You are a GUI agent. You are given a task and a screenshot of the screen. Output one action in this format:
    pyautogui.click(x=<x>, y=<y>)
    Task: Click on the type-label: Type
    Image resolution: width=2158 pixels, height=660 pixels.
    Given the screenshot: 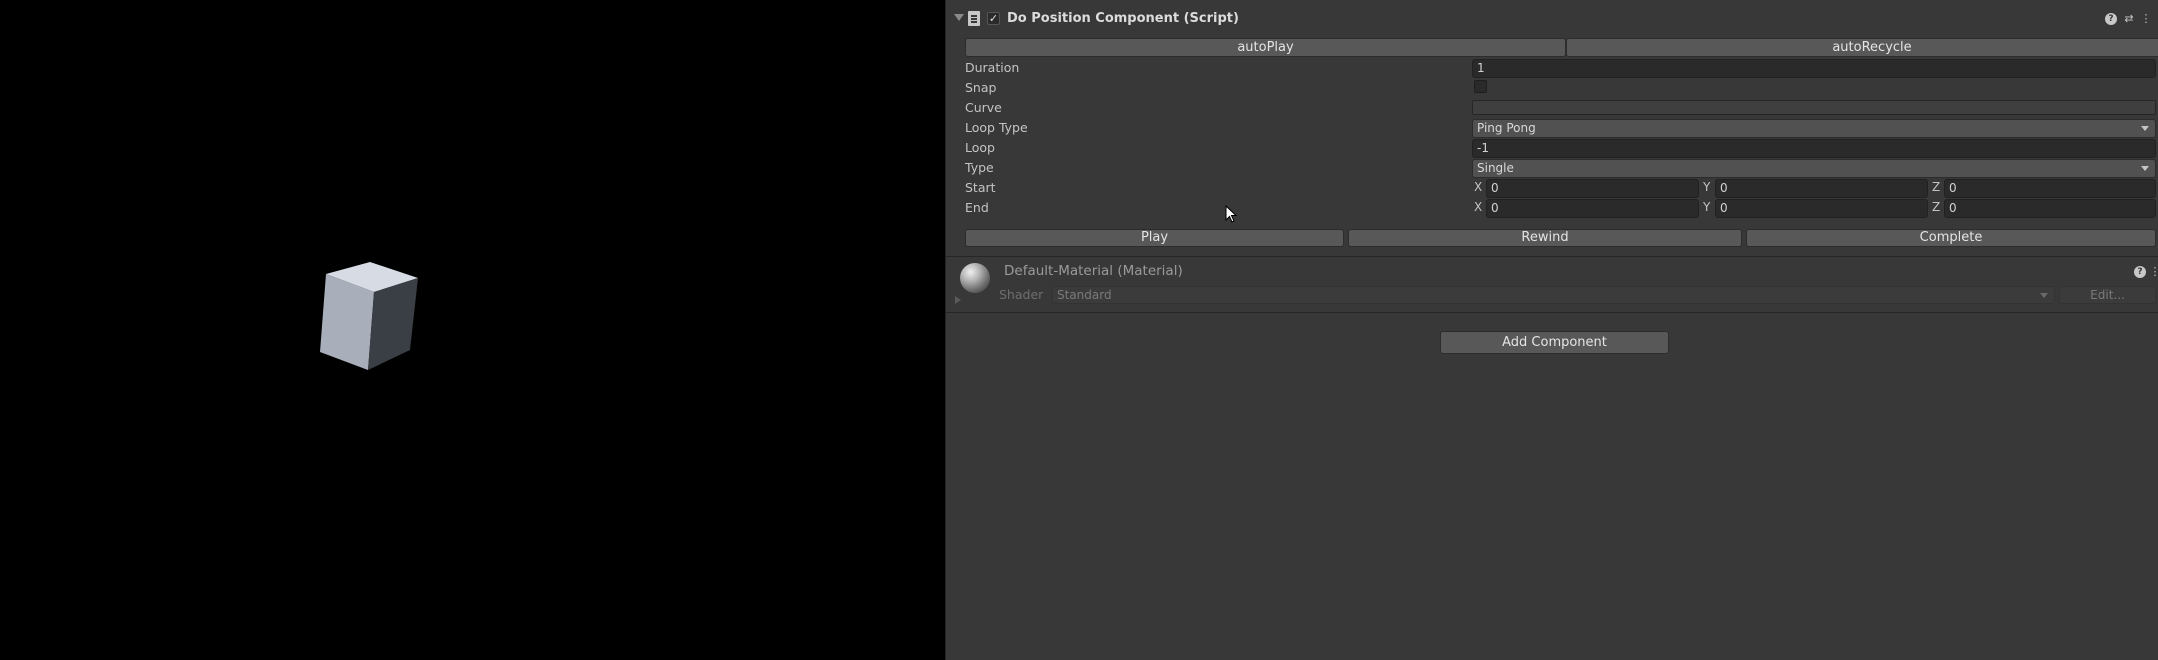 What is the action you would take?
    pyautogui.click(x=979, y=167)
    